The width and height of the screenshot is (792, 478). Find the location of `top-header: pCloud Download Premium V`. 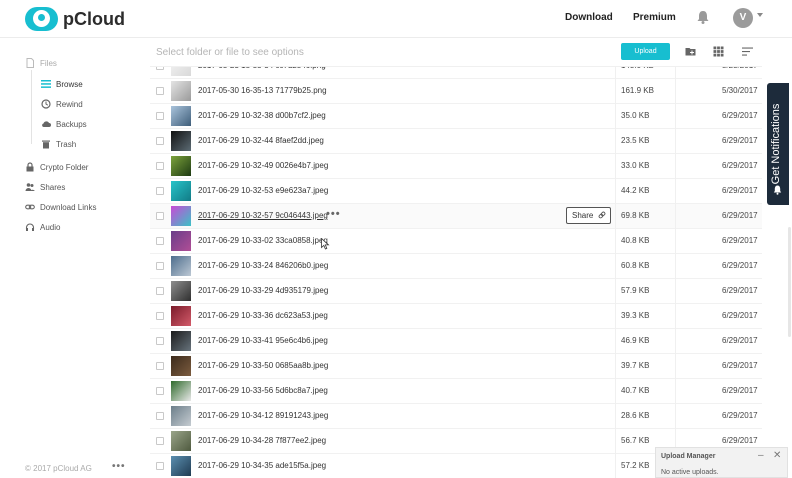

top-header: pCloud Download Premium V is located at coordinates (396, 19).